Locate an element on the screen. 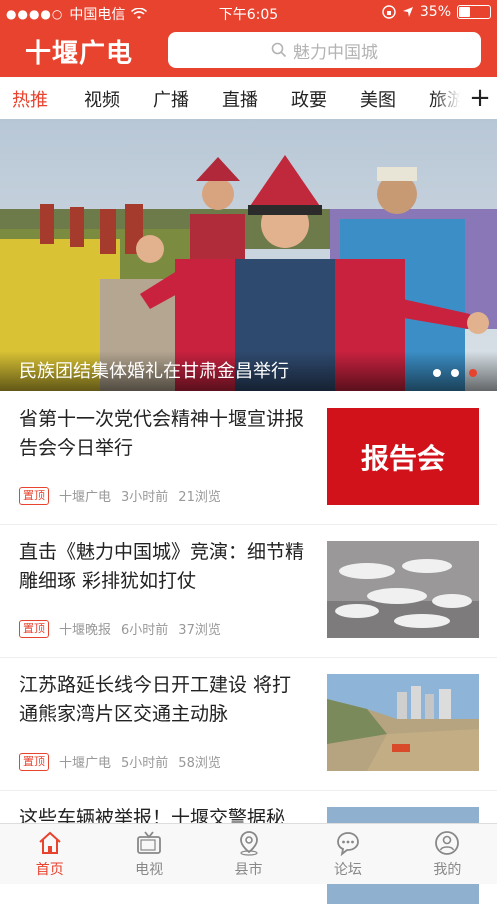 Image resolution: width=497 pixels, height=923 pixels. bottom-tab-bar: 首页 电视 县市 论坛 我的 is located at coordinates (248, 853).